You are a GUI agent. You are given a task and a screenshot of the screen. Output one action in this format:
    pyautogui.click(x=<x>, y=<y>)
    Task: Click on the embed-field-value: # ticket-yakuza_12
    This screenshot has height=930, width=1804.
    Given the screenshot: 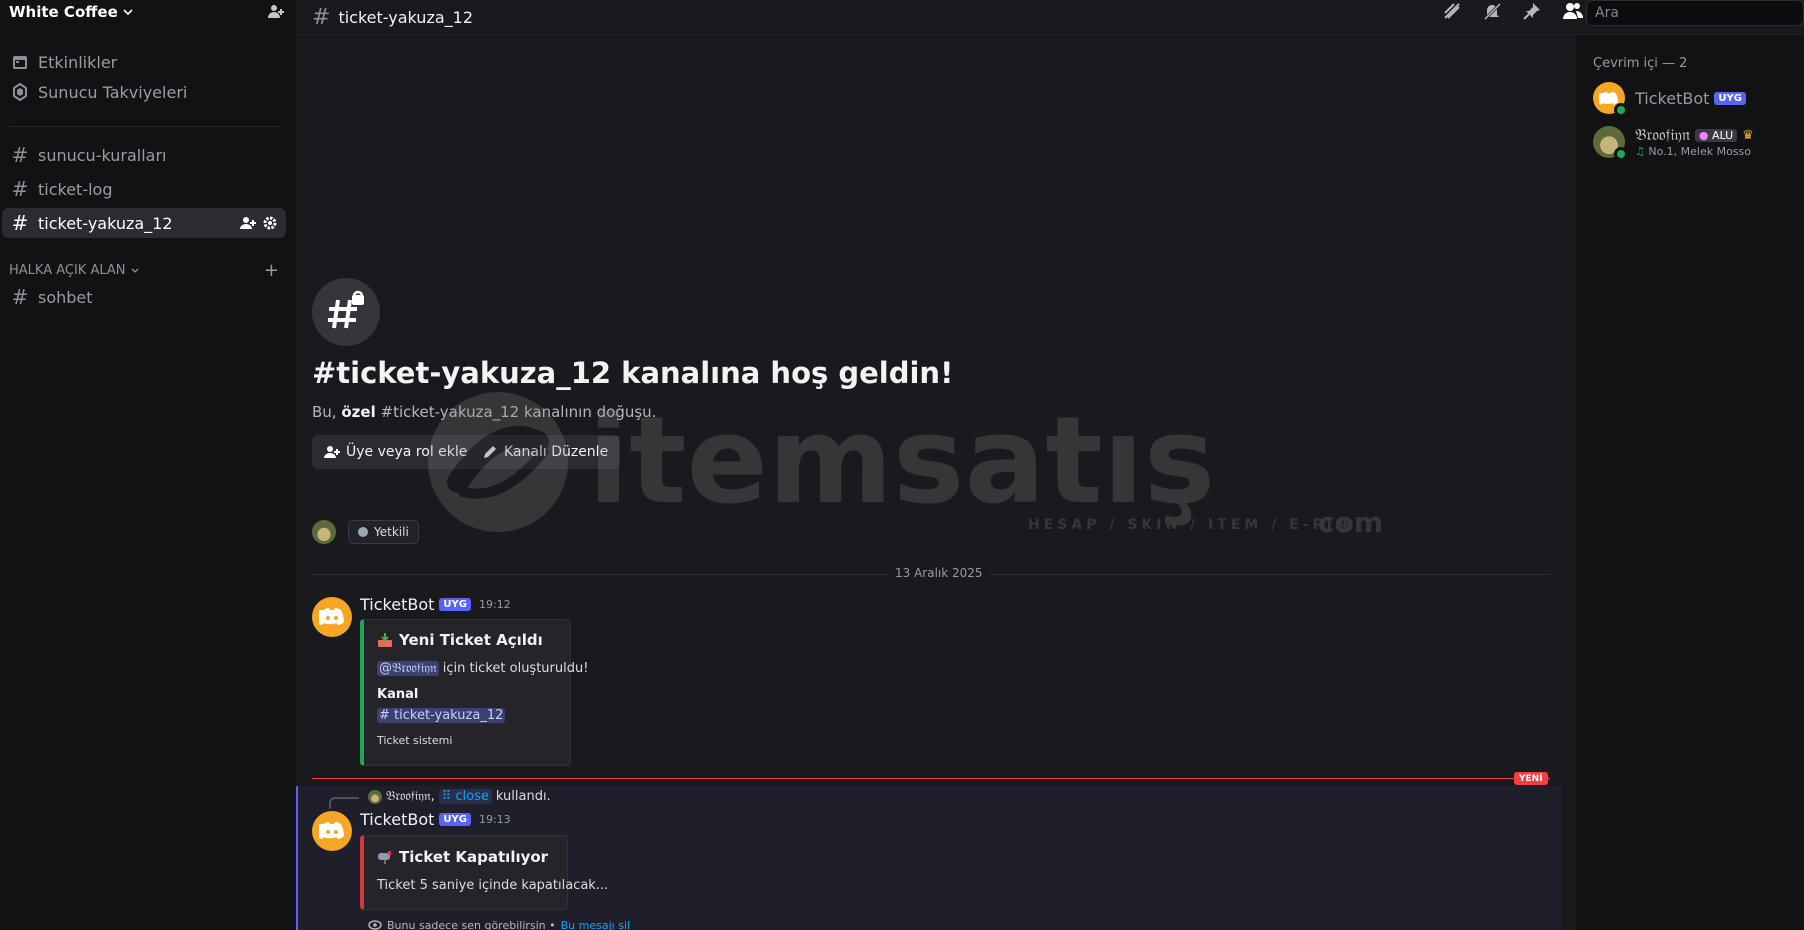 What is the action you would take?
    pyautogui.click(x=441, y=715)
    